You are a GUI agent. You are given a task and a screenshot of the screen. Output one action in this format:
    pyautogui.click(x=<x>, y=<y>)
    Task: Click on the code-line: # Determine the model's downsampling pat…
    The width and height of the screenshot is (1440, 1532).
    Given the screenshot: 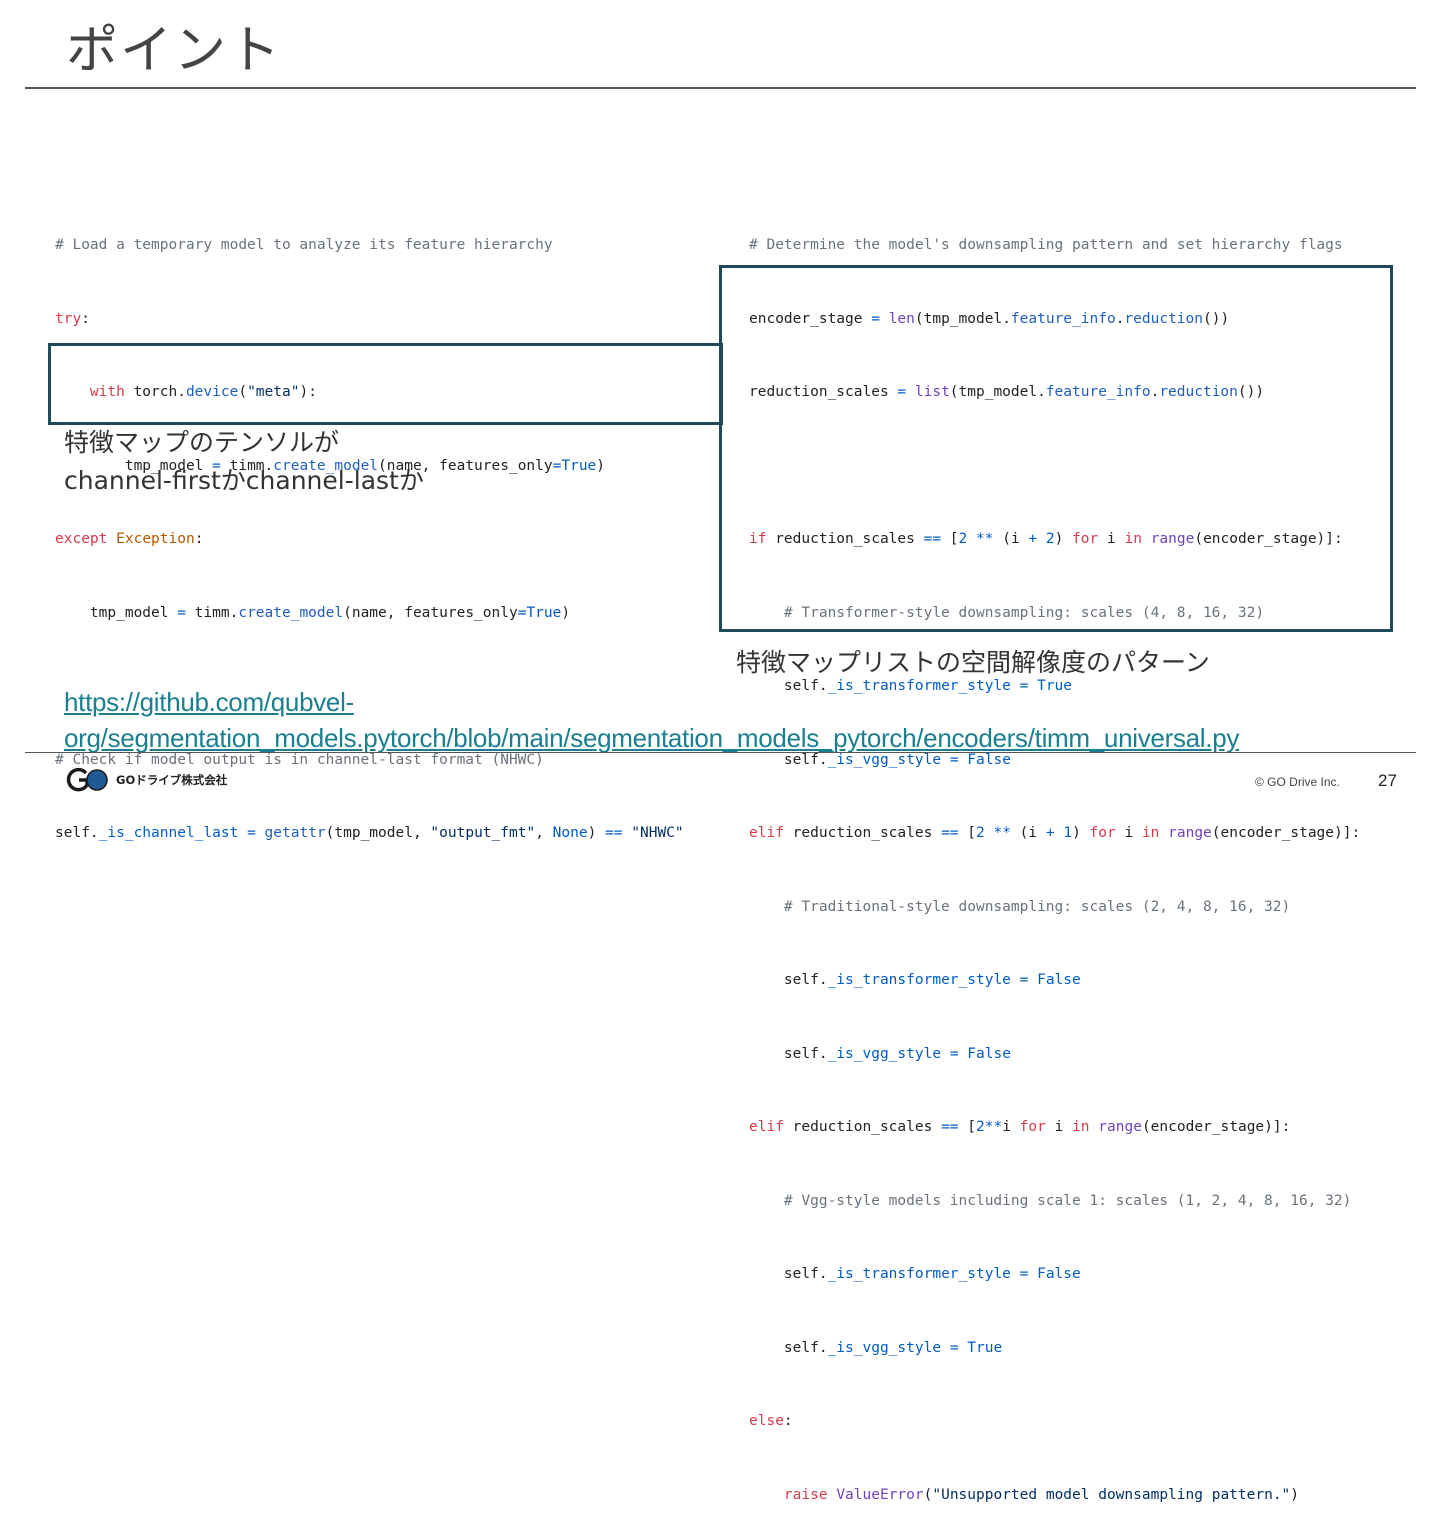 What is the action you would take?
    pyautogui.click(x=1046, y=245)
    